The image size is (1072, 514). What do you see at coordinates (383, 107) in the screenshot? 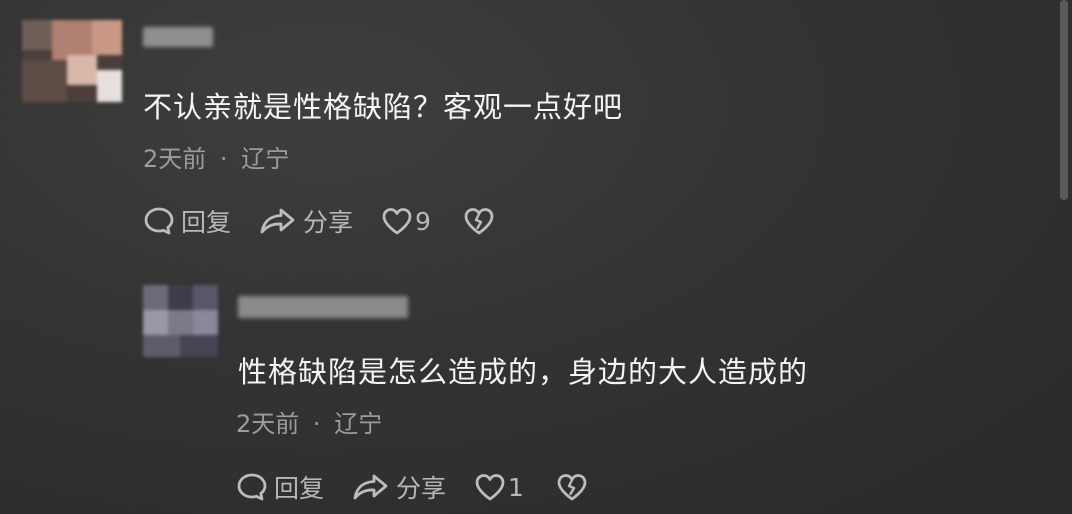
I see `comment-text: 不认亲就是性格缺陷？客观一点好吧` at bounding box center [383, 107].